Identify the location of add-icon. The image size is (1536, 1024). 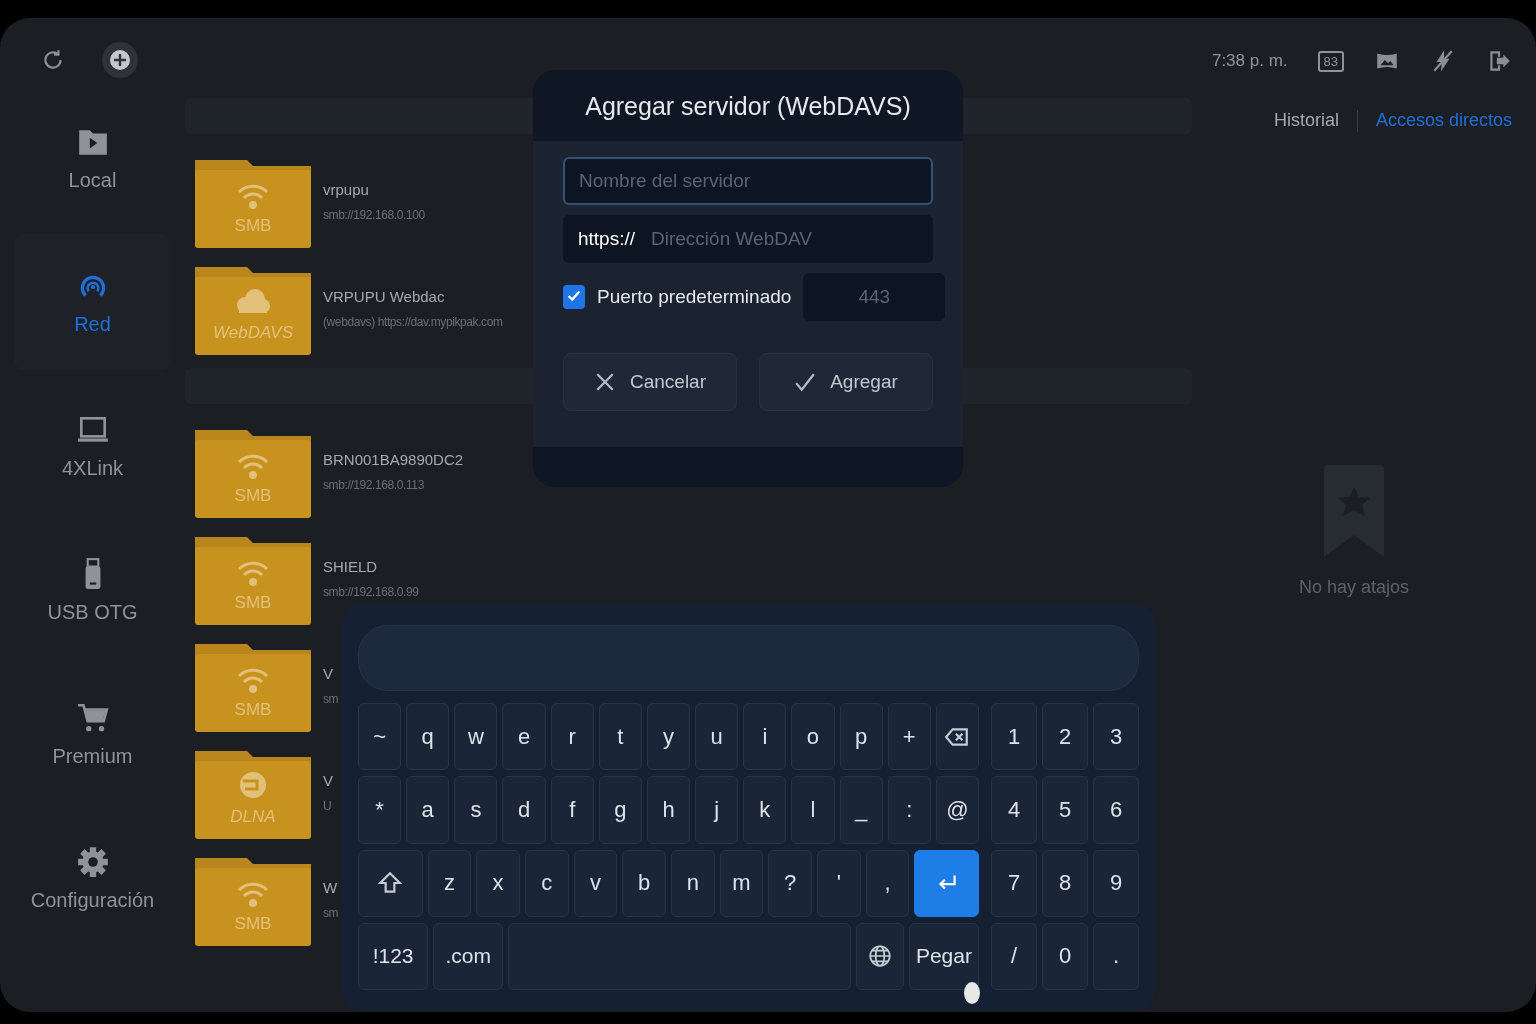
(120, 60).